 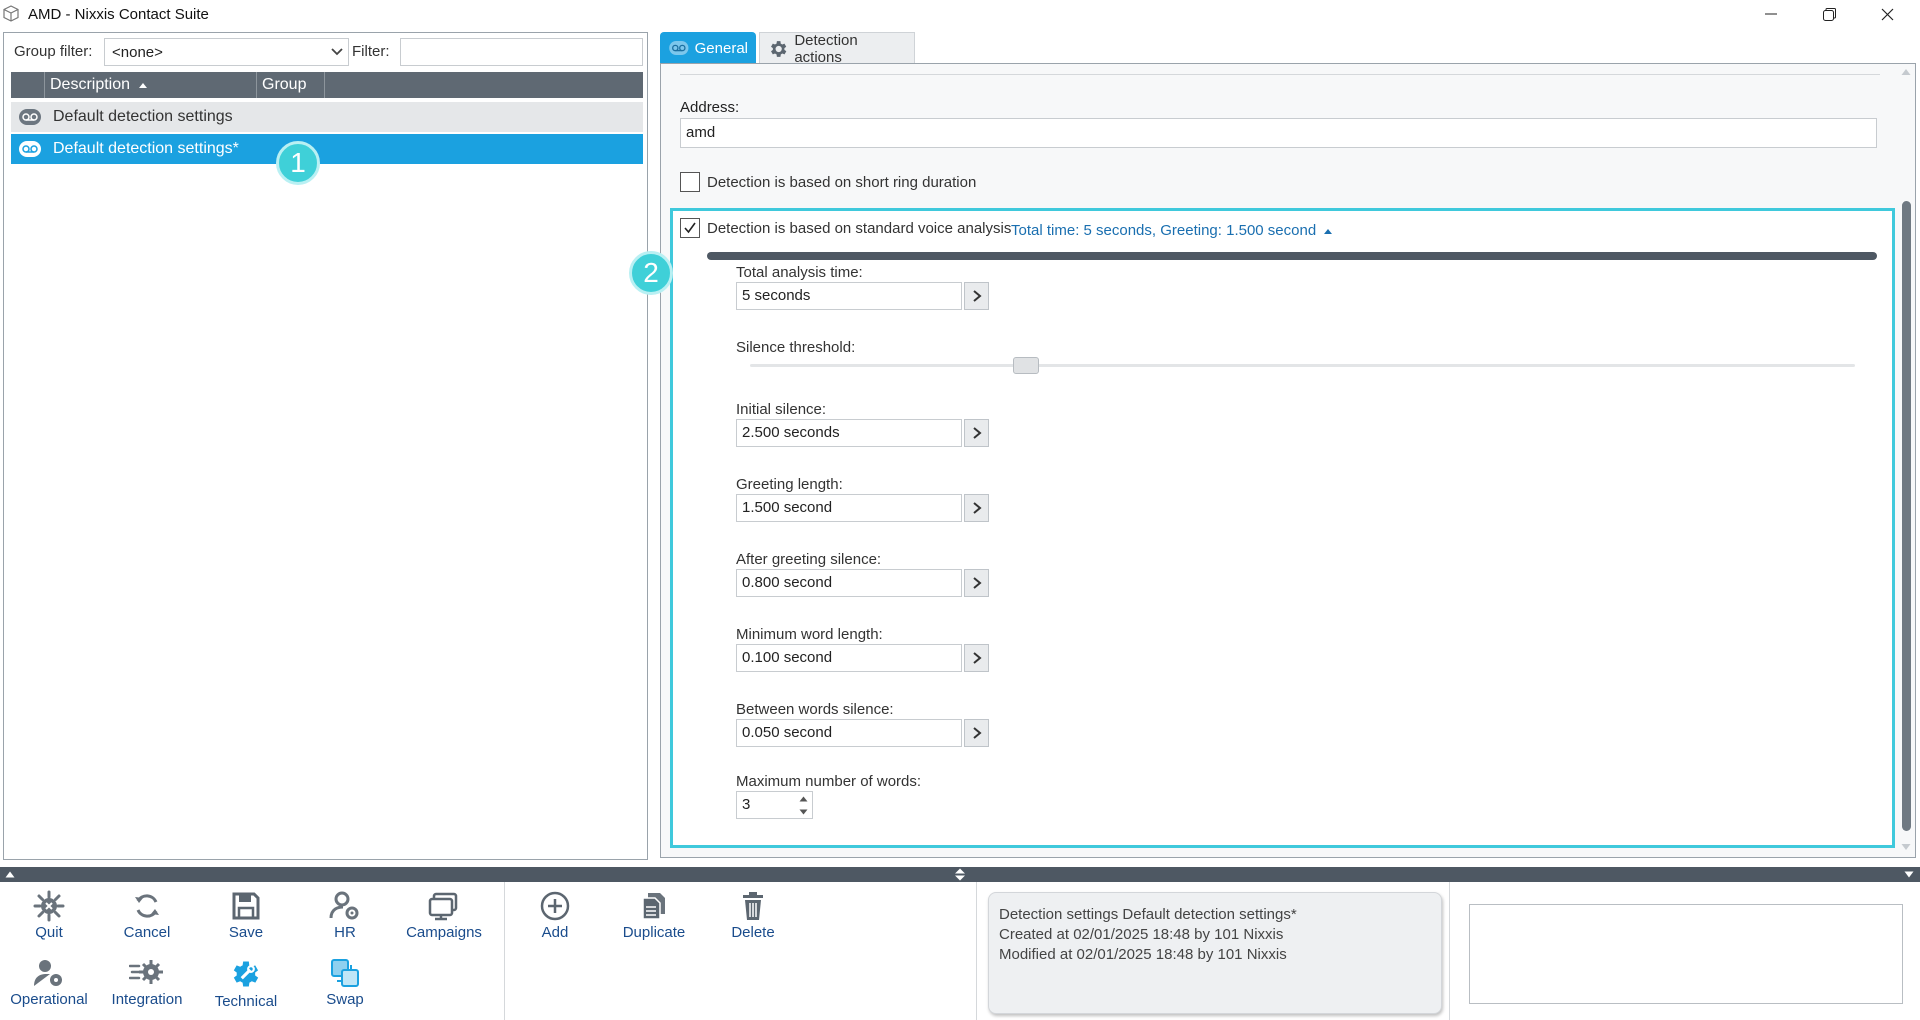 I want to click on filter-input, so click(x=521, y=52).